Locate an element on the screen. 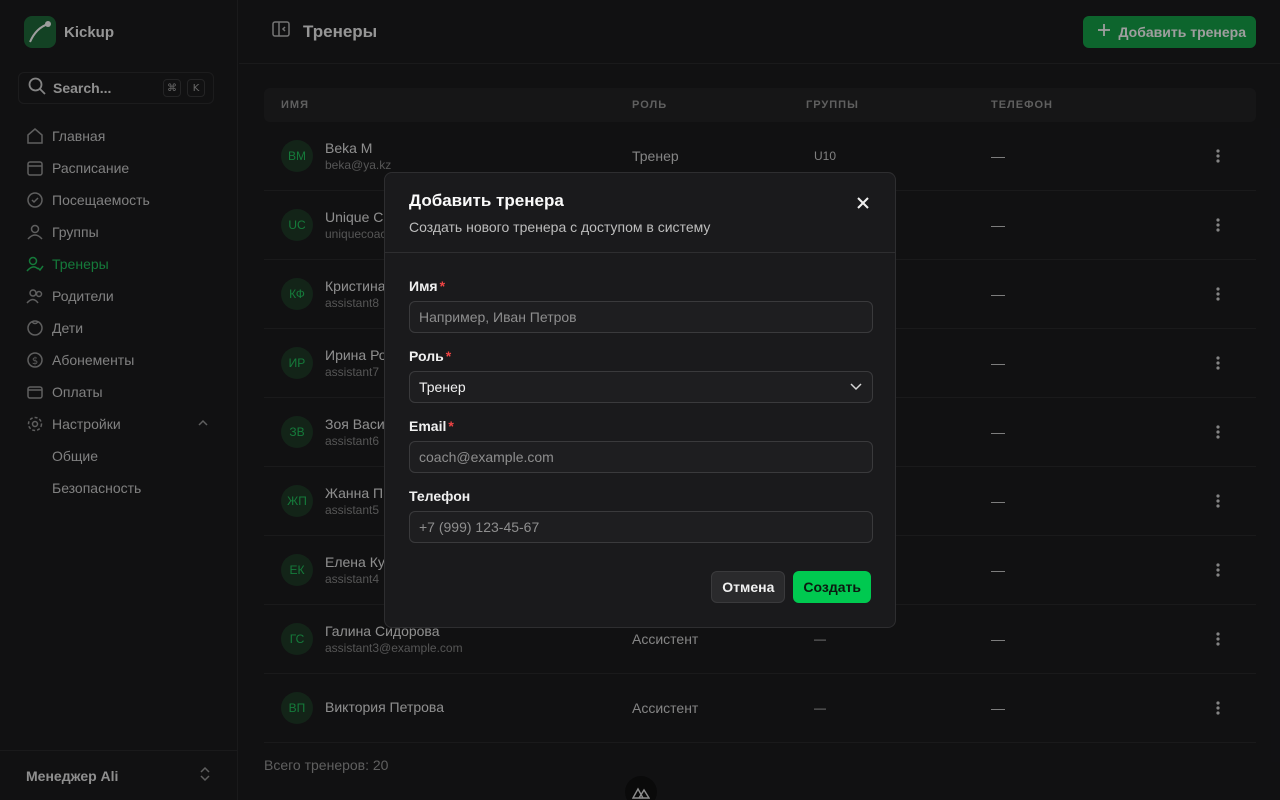 The height and width of the screenshot is (800, 1280). chevron-down-icon is located at coordinates (856, 387).